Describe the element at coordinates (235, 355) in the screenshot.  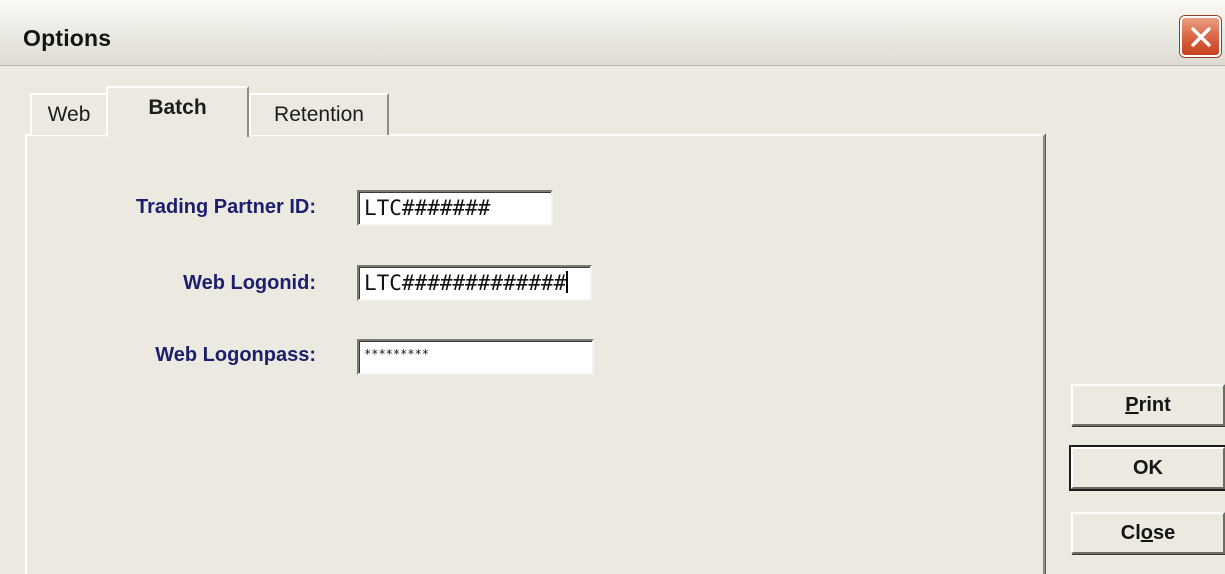
I see `web-logonpass-label: Web Logonpass:` at that location.